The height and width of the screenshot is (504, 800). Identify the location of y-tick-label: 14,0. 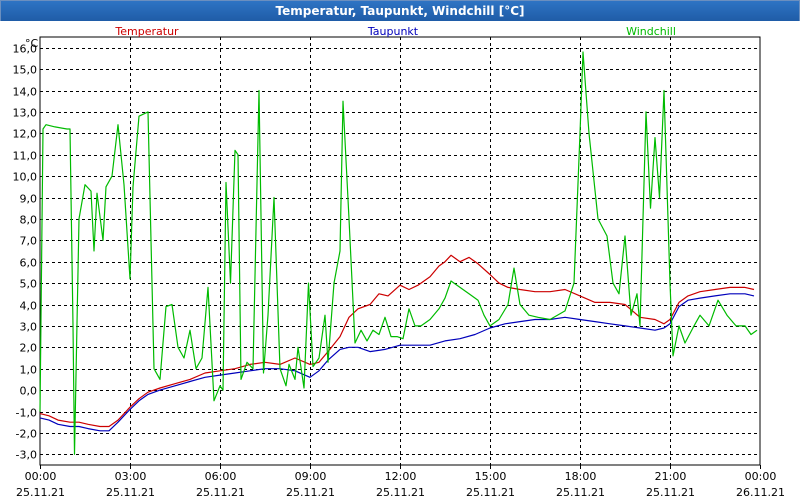
(25, 92).